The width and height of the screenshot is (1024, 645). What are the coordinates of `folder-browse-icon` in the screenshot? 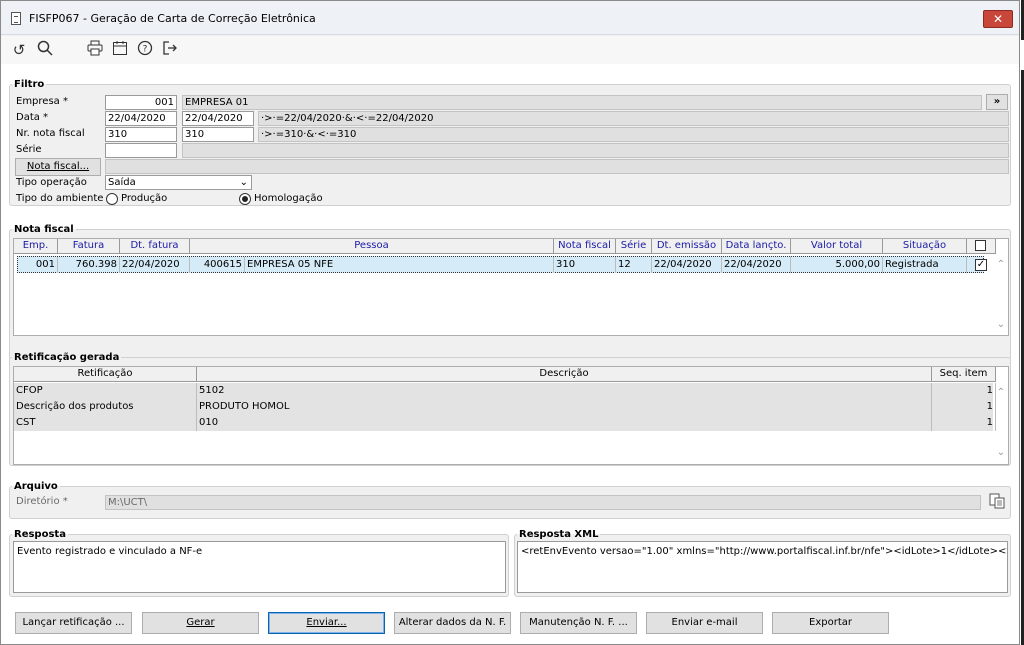 It's located at (997, 502).